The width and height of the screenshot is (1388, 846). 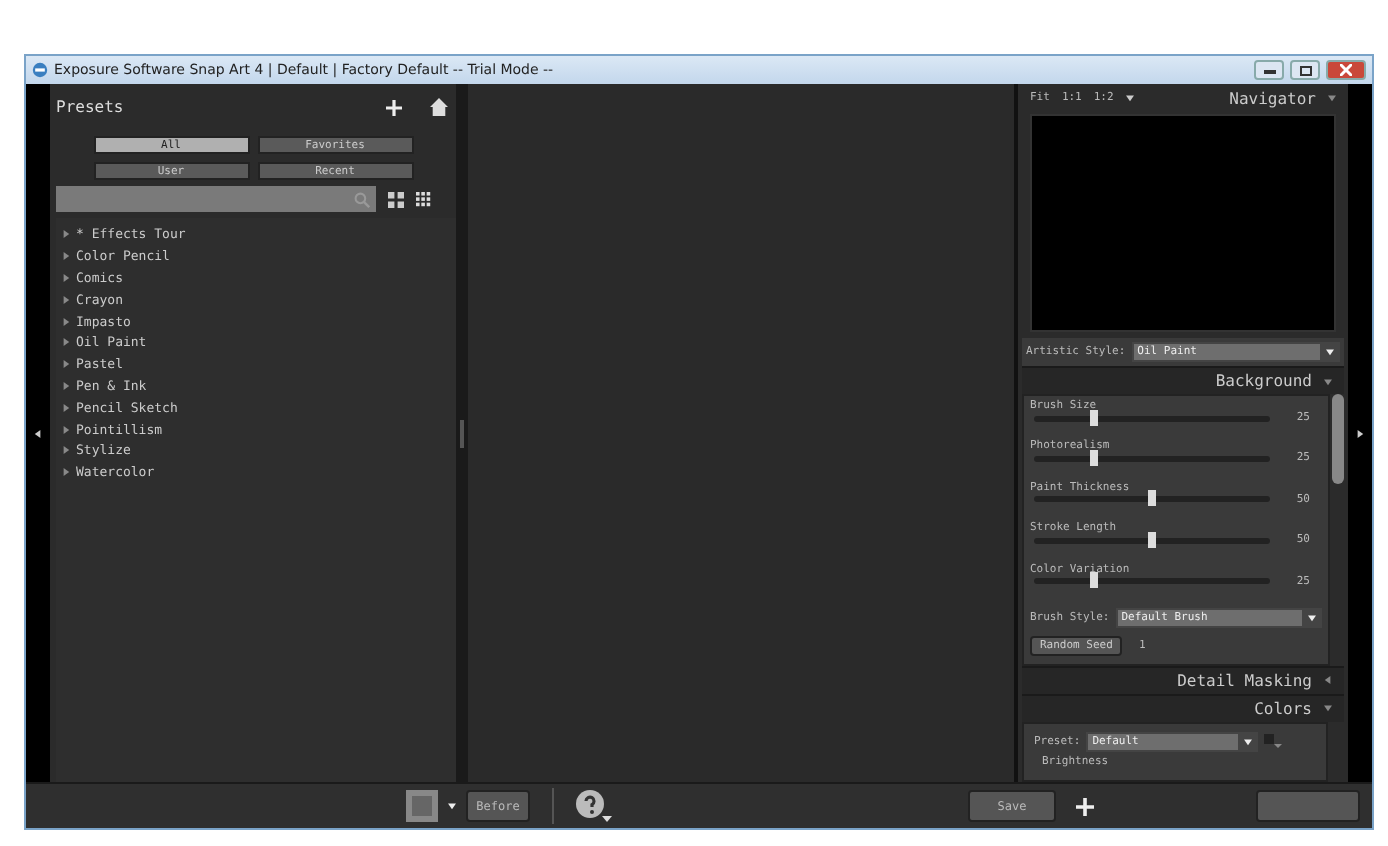 I want to click on background-color-swatch, so click(x=422, y=806).